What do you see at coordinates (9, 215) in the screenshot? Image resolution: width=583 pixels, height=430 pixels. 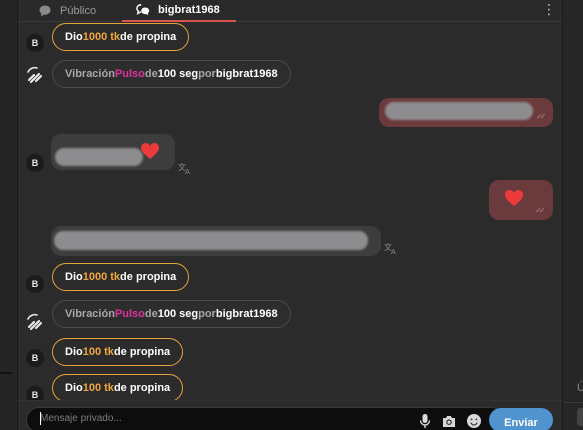 I see `left-side-panel` at bounding box center [9, 215].